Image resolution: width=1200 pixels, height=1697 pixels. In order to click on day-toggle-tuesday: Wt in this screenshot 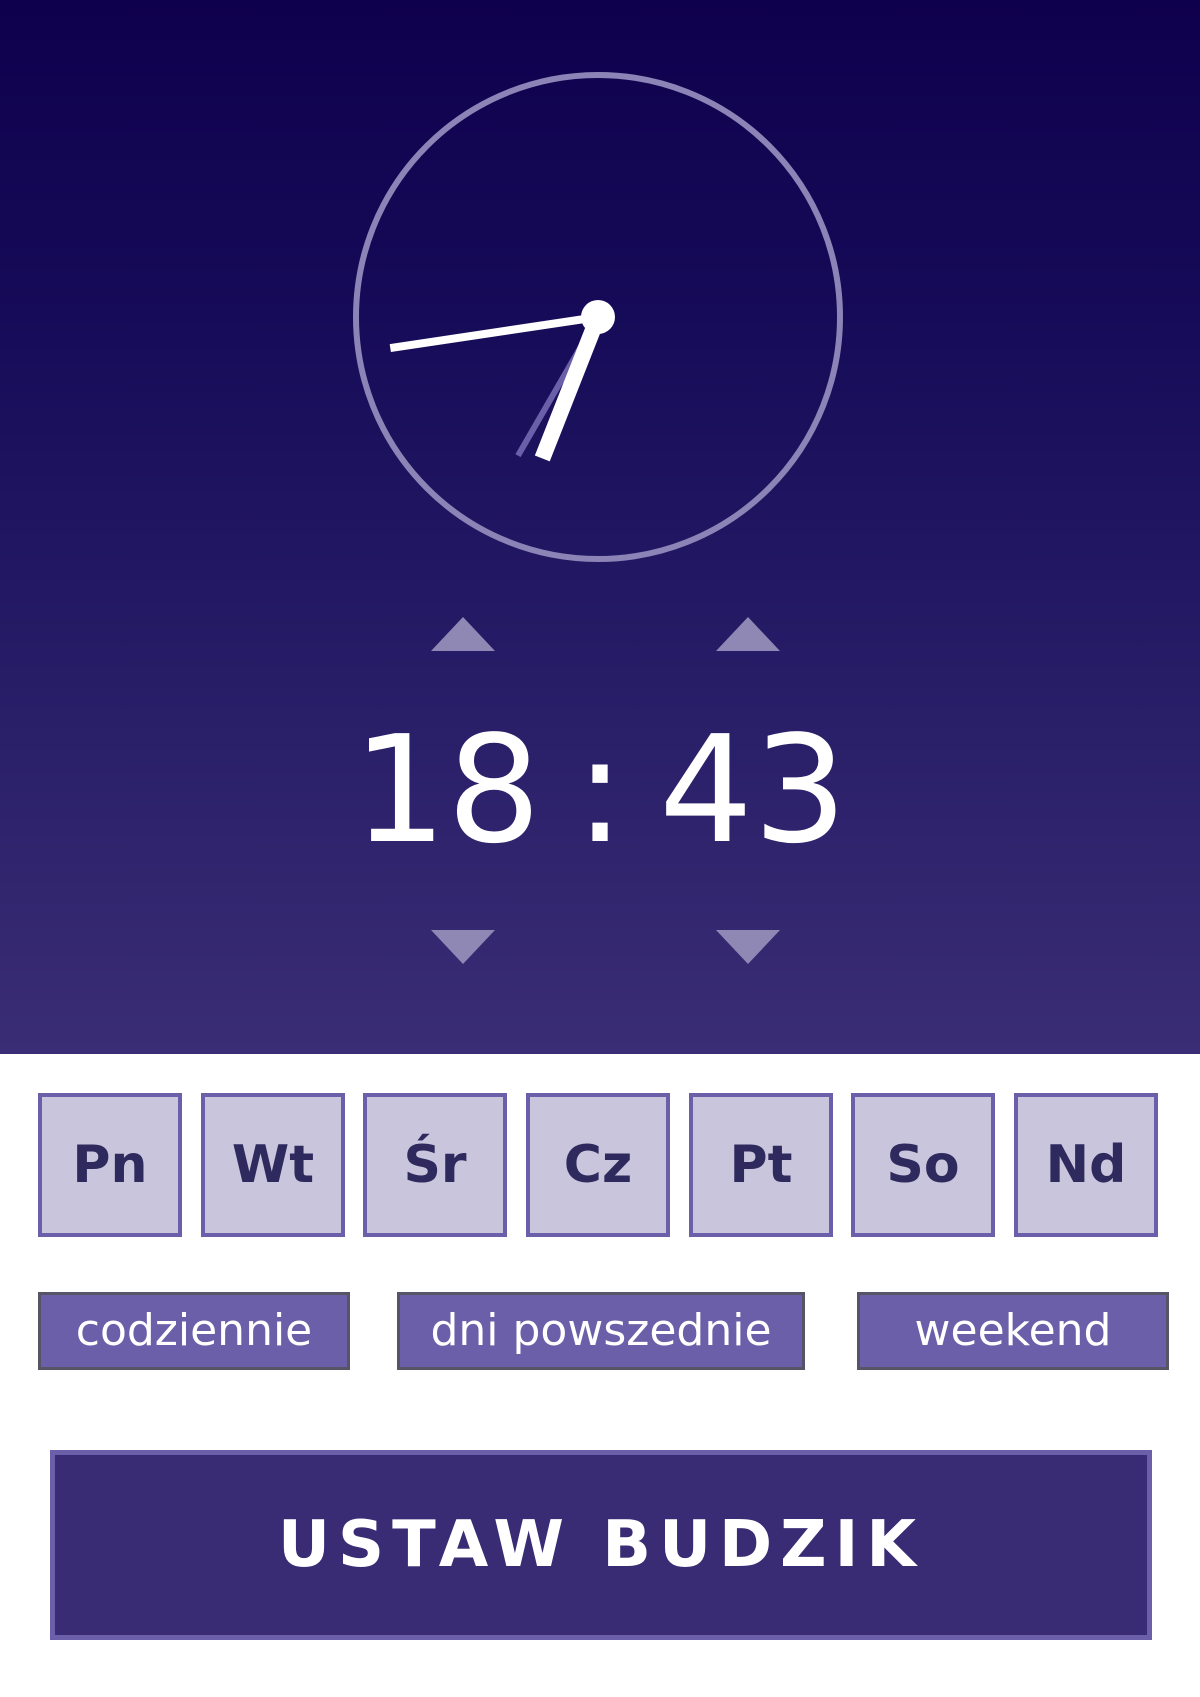, I will do `click(273, 1165)`.